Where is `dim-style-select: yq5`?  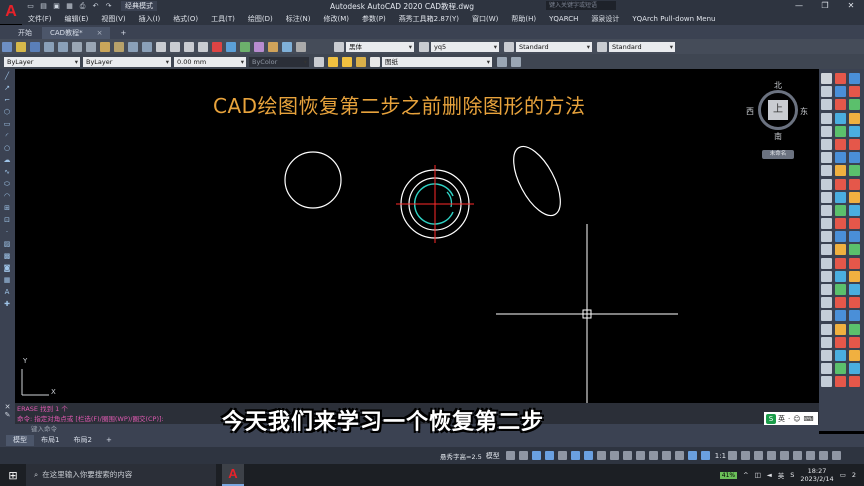 dim-style-select: yq5 is located at coordinates (465, 46).